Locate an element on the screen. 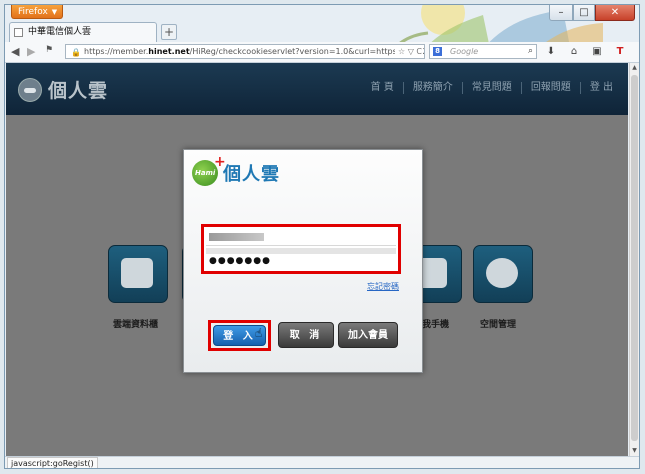  nav-report-issue: 回報問題 is located at coordinates (550, 88).